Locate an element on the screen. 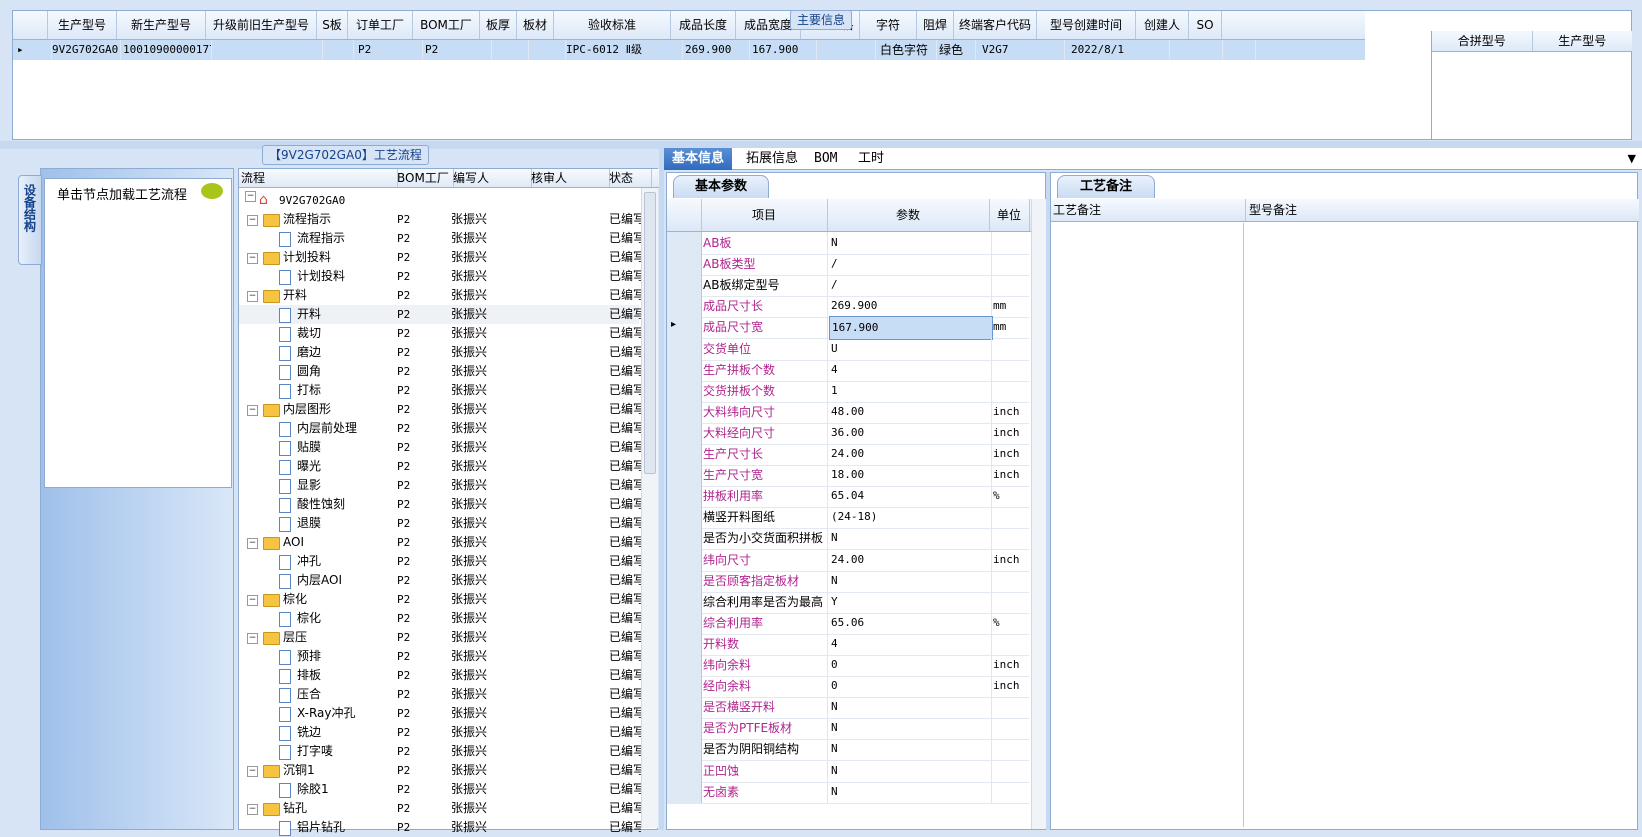 The height and width of the screenshot is (837, 1642). param-row: 开料数 4 is located at coordinates (848, 644).